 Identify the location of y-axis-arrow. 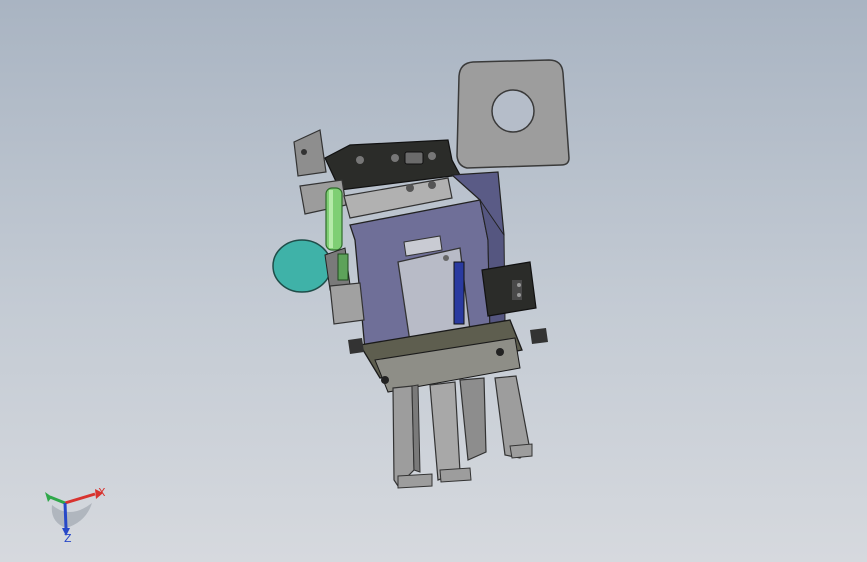
(57, 500).